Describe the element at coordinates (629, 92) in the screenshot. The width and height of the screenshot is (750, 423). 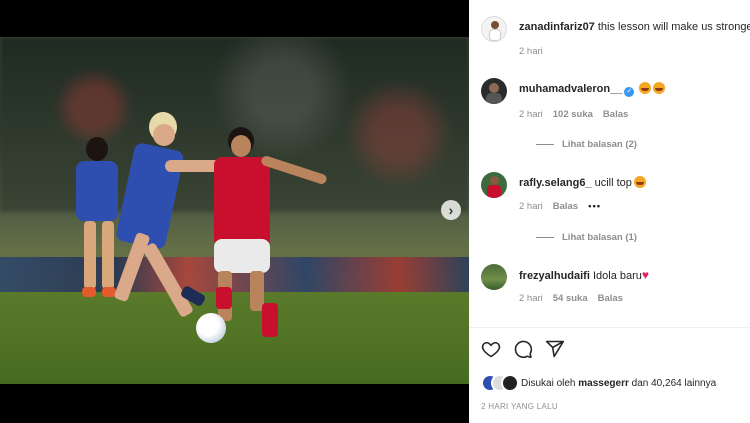
I see `verified-badge-icon: ✓` at that location.